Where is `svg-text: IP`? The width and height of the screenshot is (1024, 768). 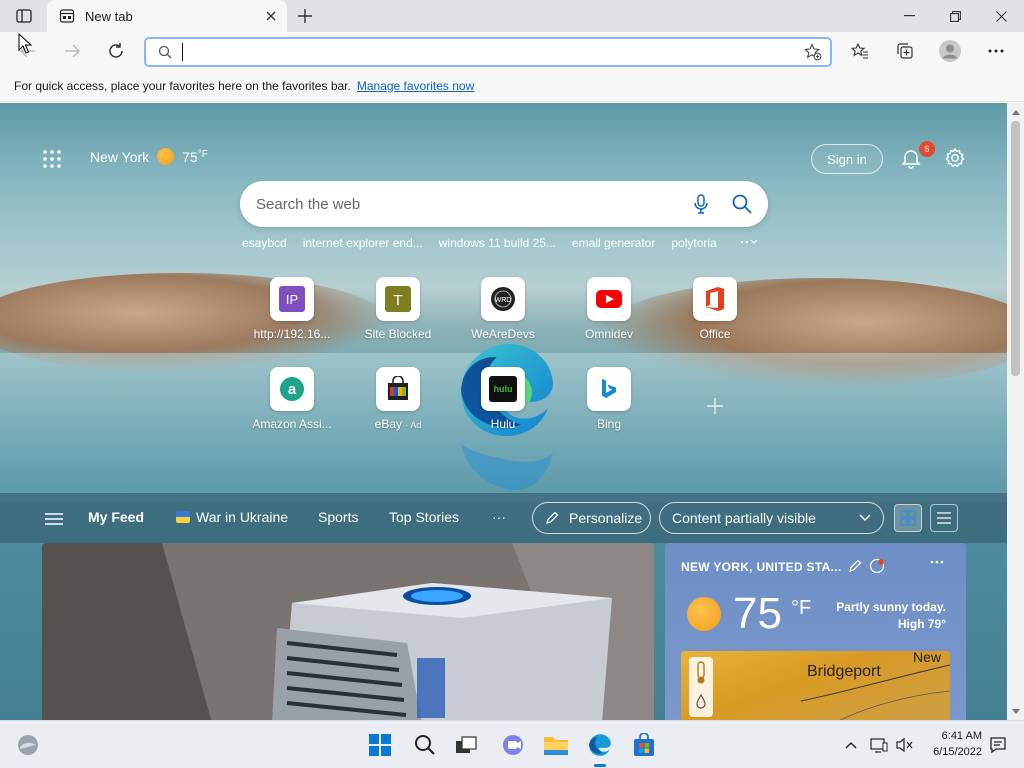 svg-text: IP is located at coordinates (292, 299).